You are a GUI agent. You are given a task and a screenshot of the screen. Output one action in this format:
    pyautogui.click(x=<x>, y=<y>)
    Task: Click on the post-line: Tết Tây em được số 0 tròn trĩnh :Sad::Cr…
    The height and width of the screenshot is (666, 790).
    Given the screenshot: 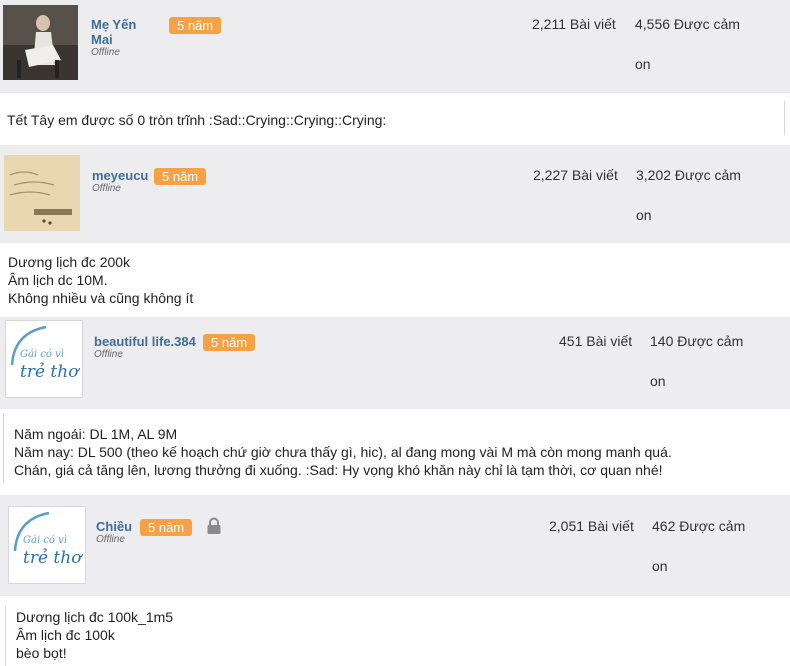 What is the action you would take?
    pyautogui.click(x=197, y=120)
    